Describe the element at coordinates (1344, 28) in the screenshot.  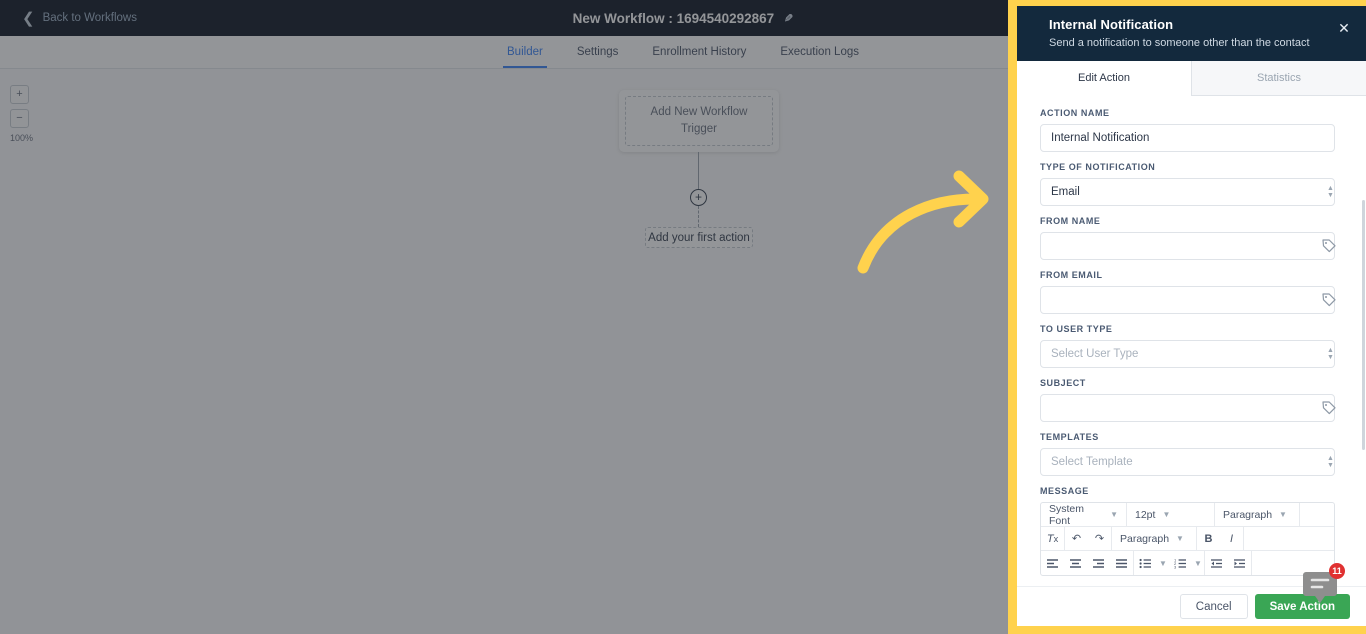
I see `close-icon: ✕` at that location.